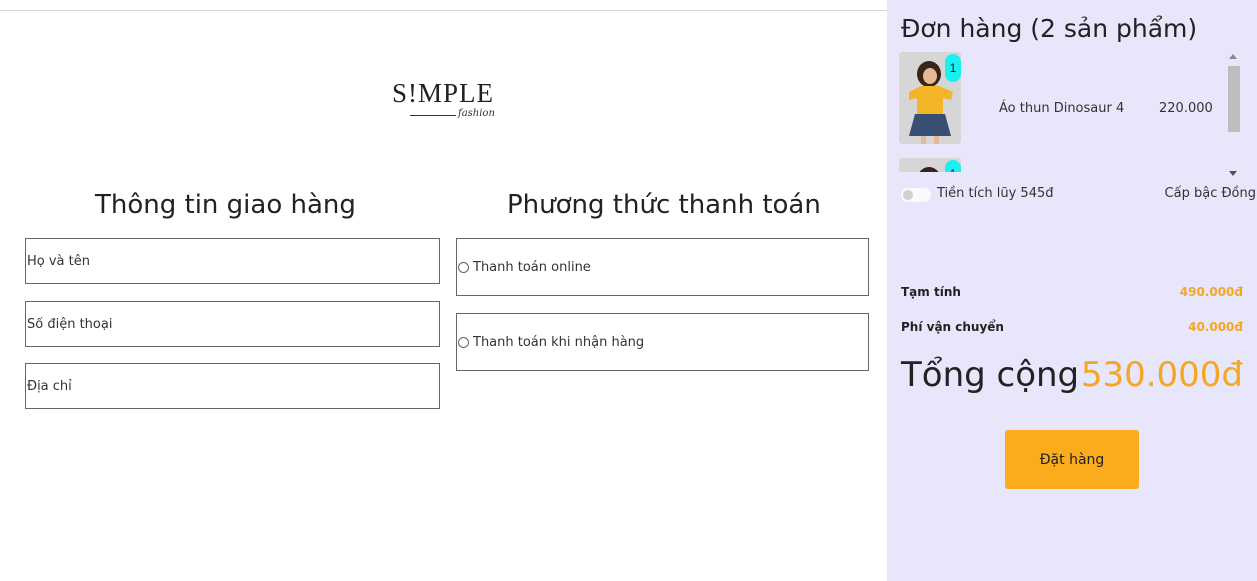 The height and width of the screenshot is (581, 1257). What do you see at coordinates (990, 375) in the screenshot?
I see `total-label: Tổng cộng` at bounding box center [990, 375].